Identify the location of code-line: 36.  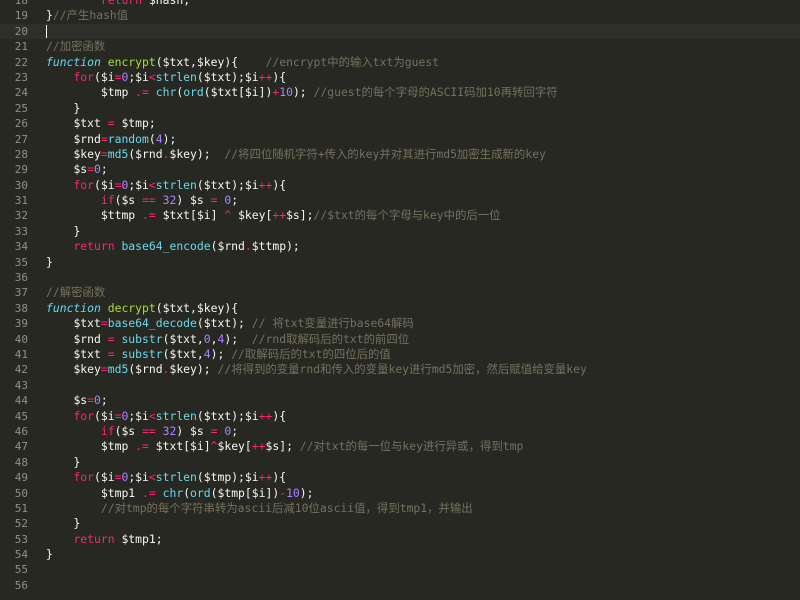
(400, 277).